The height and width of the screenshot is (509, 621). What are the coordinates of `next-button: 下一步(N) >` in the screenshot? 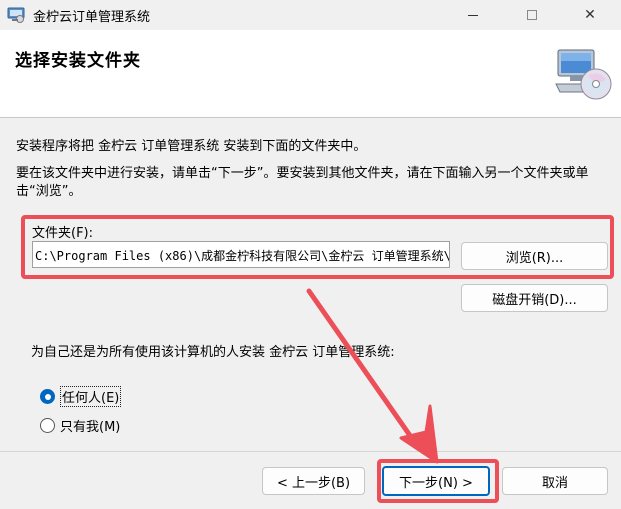 It's located at (436, 481).